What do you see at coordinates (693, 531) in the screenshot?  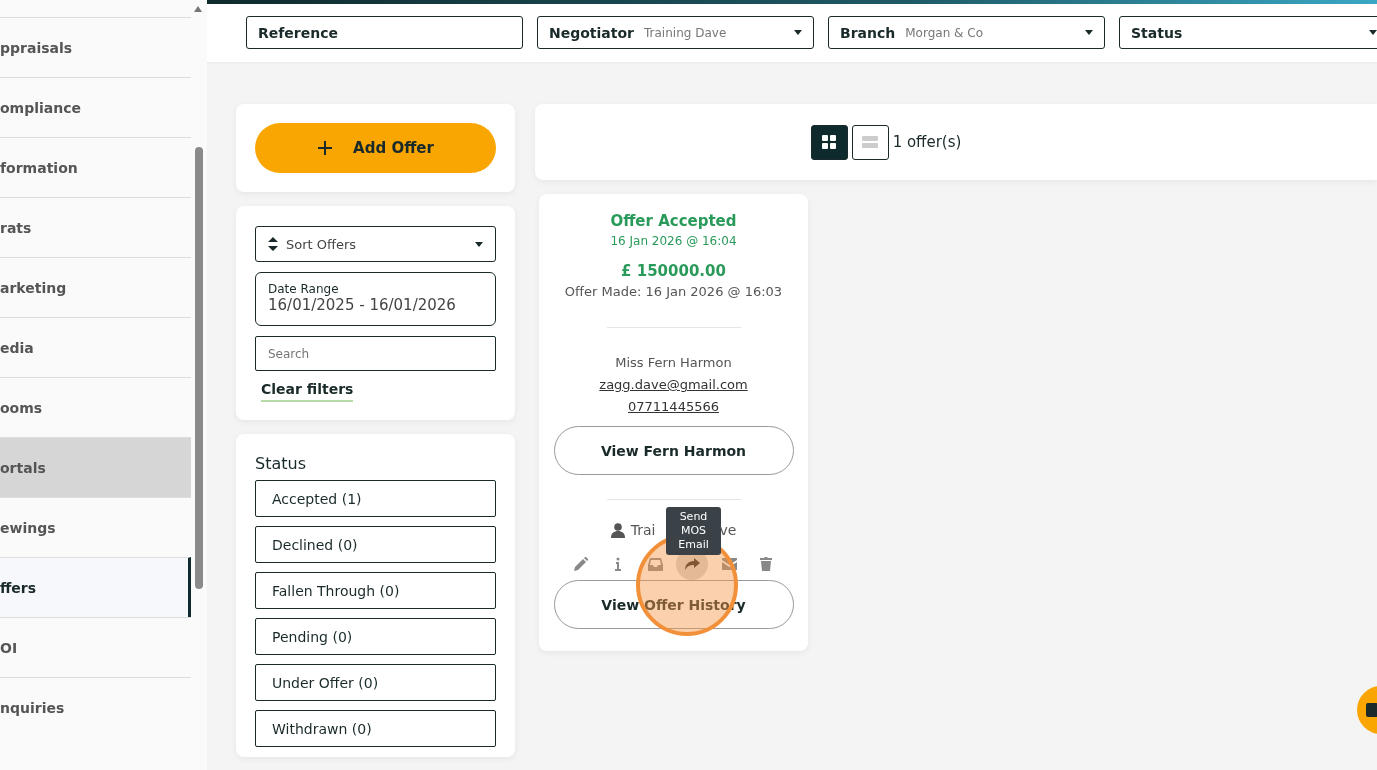 I see `tooltip: Send MOS Email` at bounding box center [693, 531].